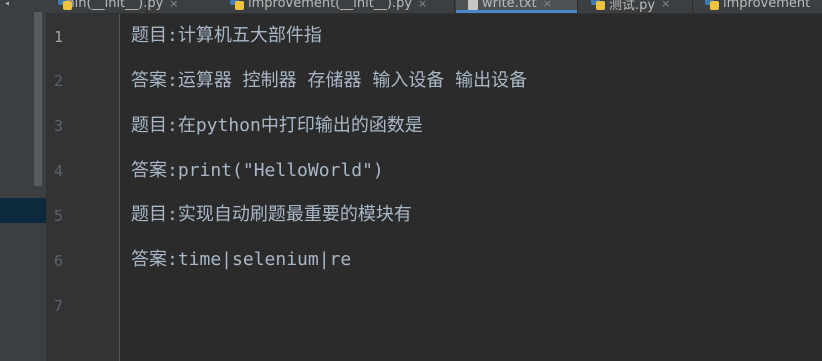 The height and width of the screenshot is (361, 822). Describe the element at coordinates (59, 261) in the screenshot. I see `line-number: 6` at that location.